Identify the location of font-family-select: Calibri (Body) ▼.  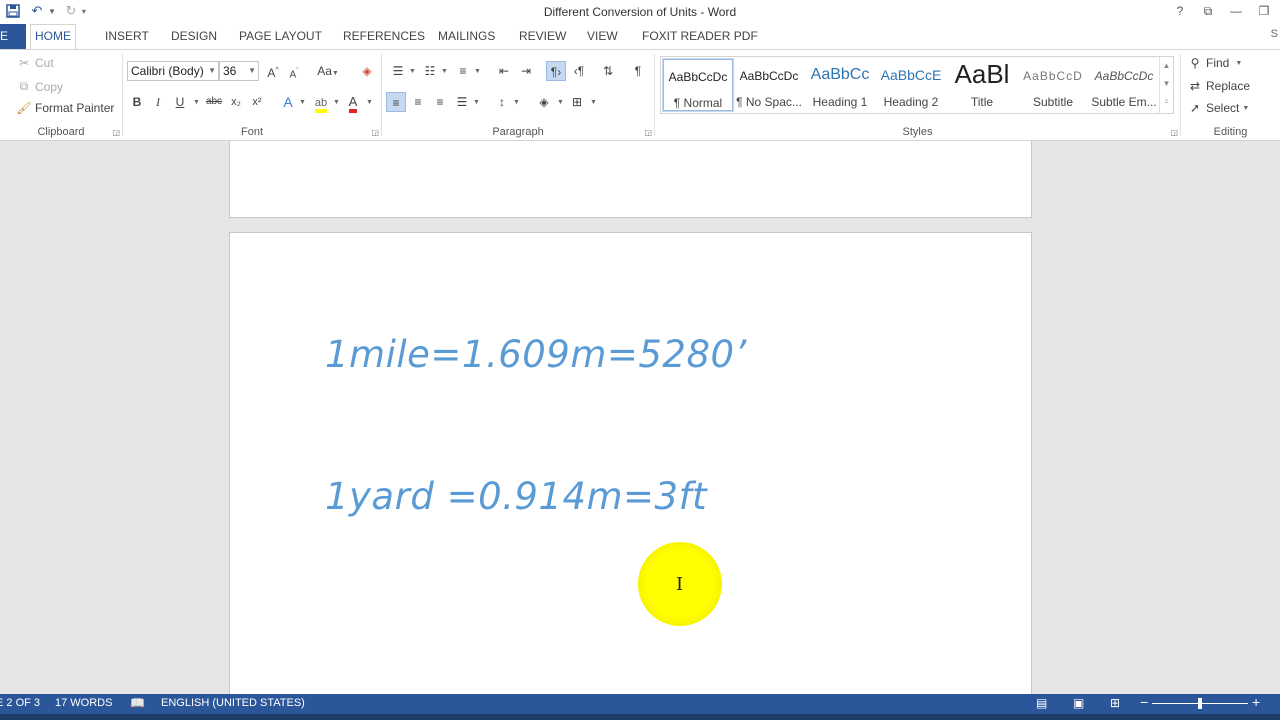
(173, 71).